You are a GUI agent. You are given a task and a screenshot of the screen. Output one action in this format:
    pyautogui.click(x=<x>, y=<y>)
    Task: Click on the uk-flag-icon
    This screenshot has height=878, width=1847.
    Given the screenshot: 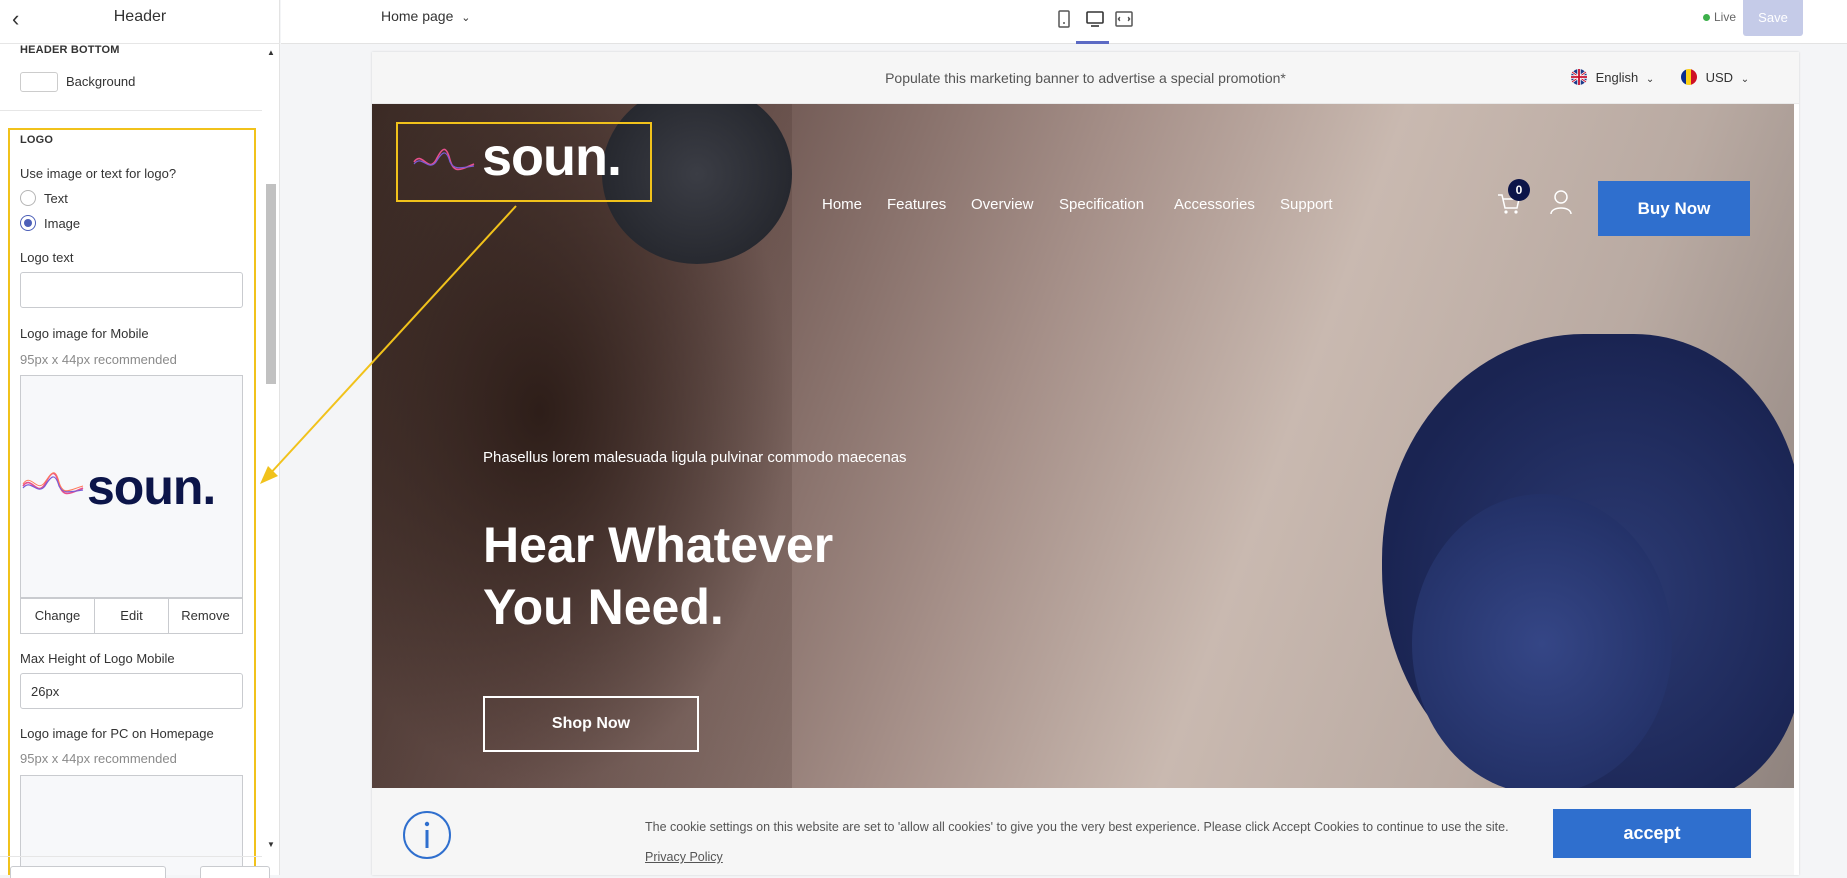 What is the action you would take?
    pyautogui.click(x=1579, y=77)
    